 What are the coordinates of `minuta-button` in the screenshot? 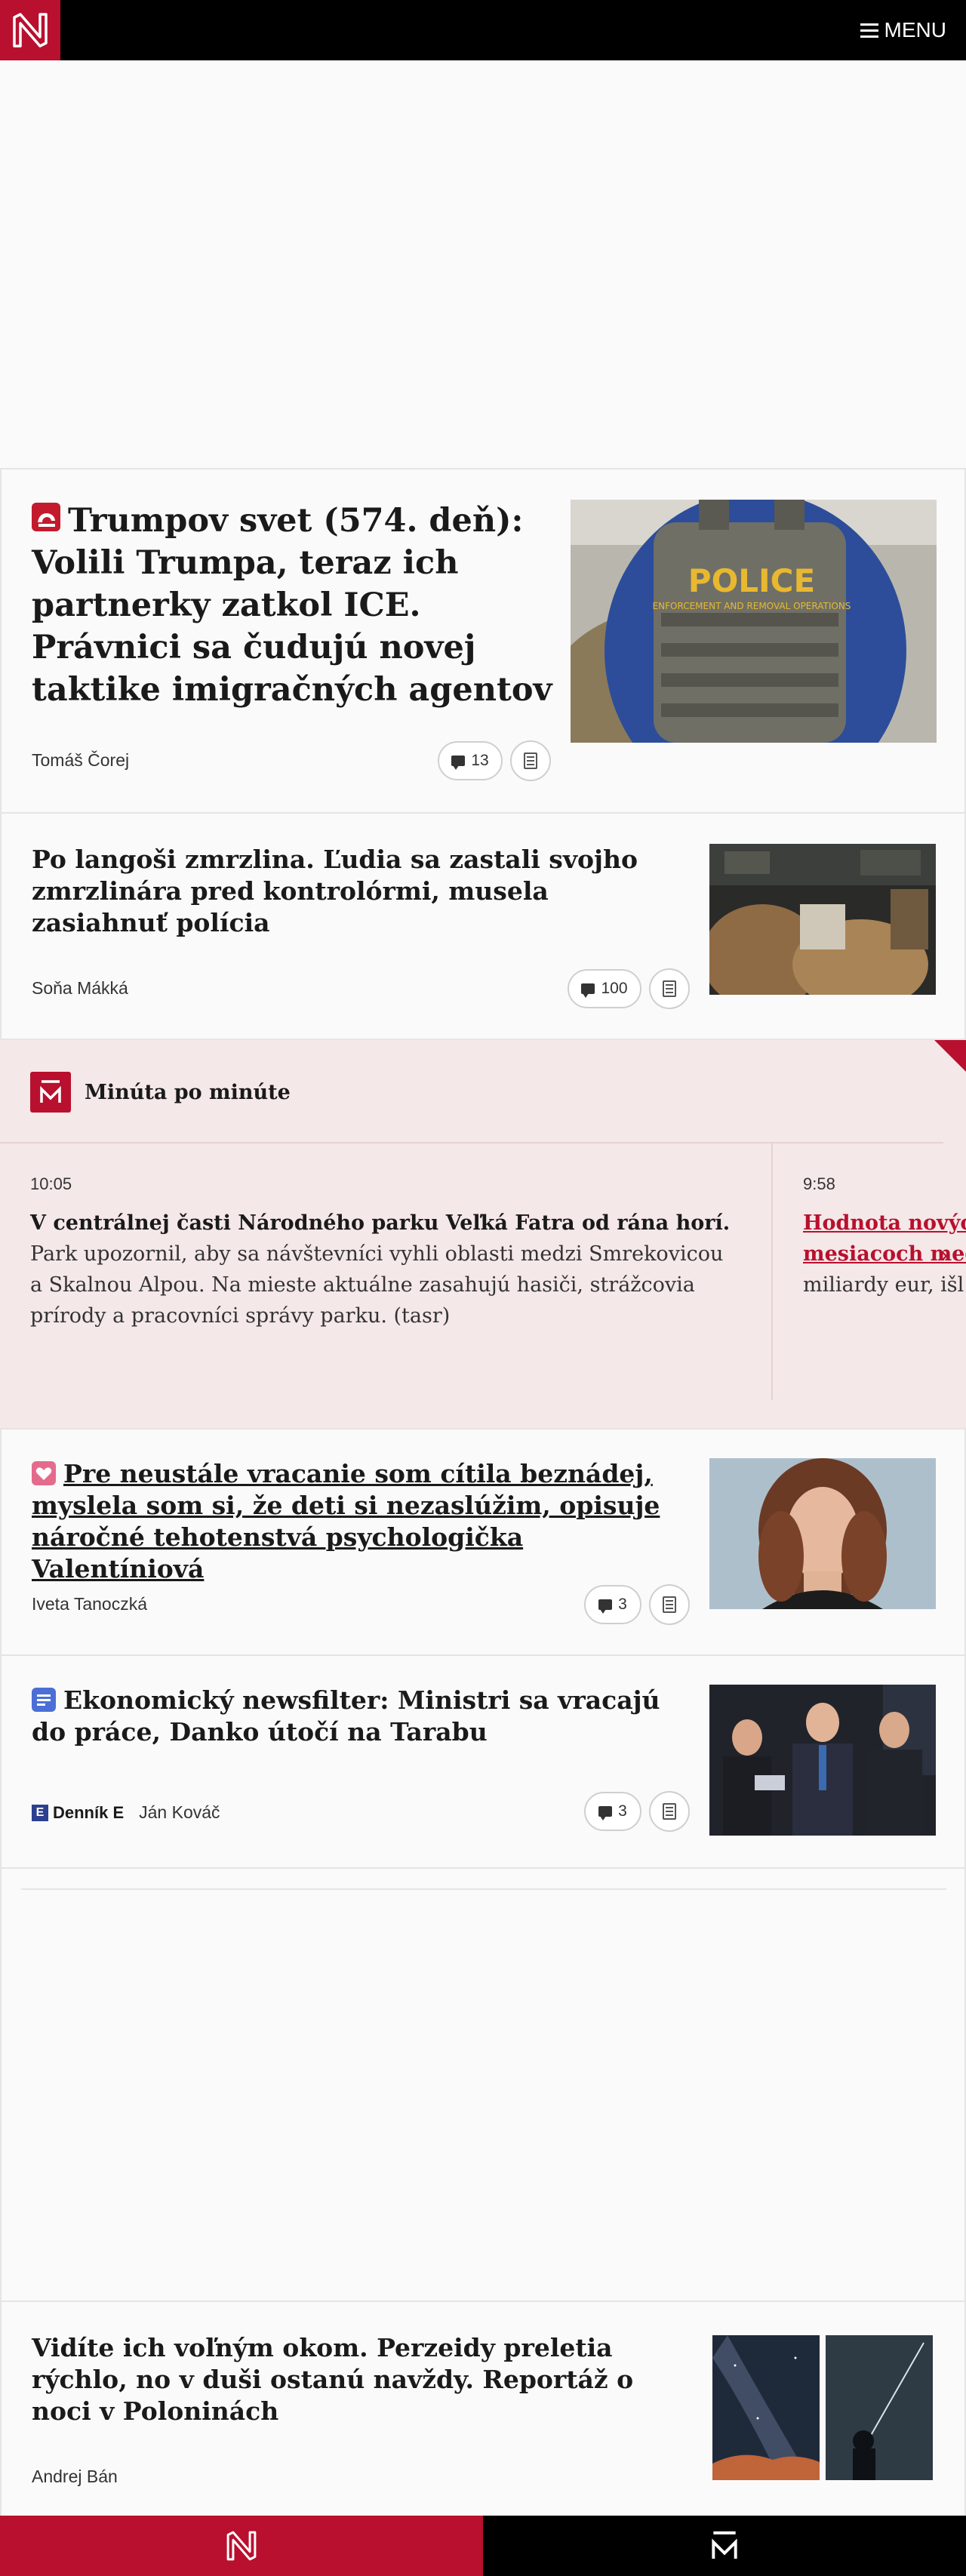 It's located at (724, 2546).